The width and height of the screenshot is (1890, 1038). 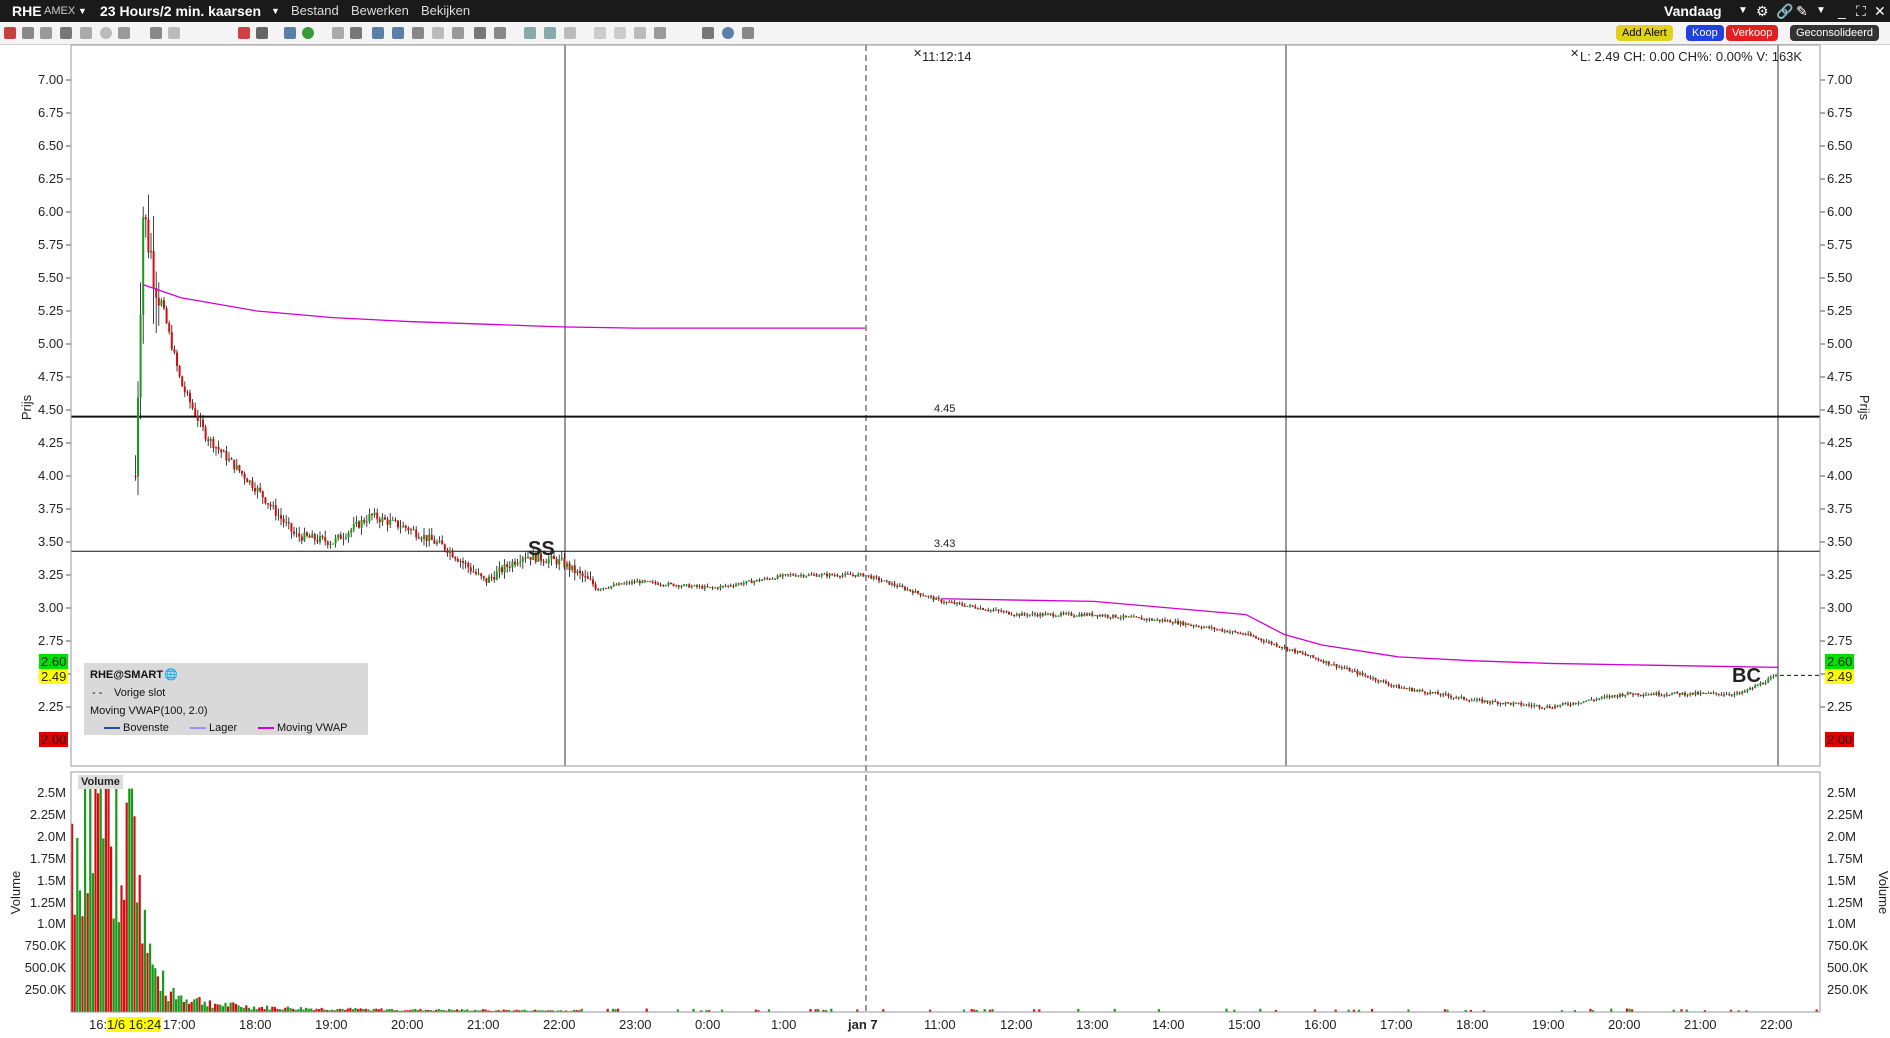 I want to click on volume-tick-label-right: 1.75M, so click(x=1845, y=858).